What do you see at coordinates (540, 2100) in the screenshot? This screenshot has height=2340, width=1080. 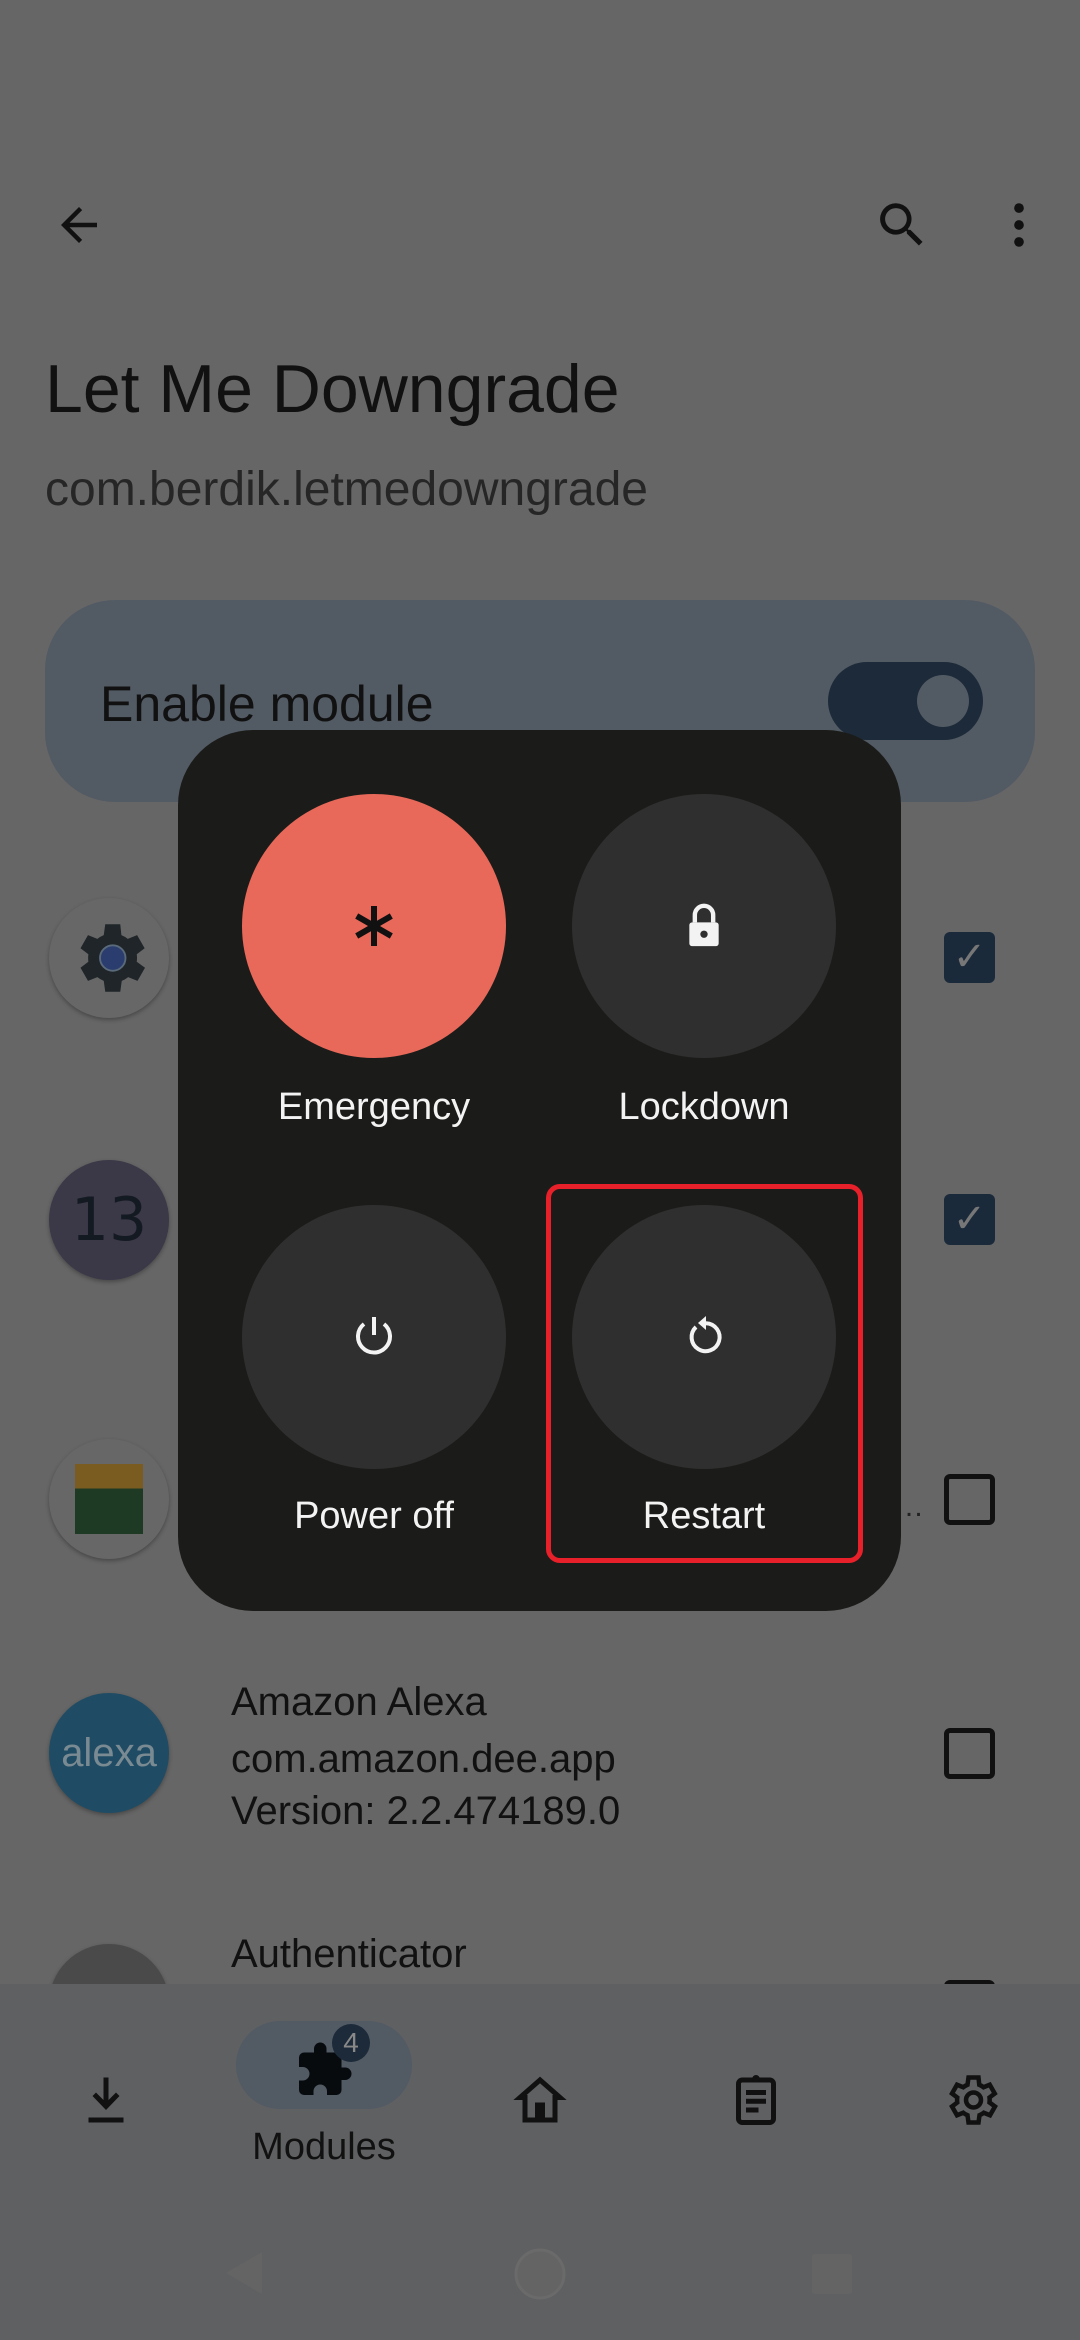 I see `home-icon` at bounding box center [540, 2100].